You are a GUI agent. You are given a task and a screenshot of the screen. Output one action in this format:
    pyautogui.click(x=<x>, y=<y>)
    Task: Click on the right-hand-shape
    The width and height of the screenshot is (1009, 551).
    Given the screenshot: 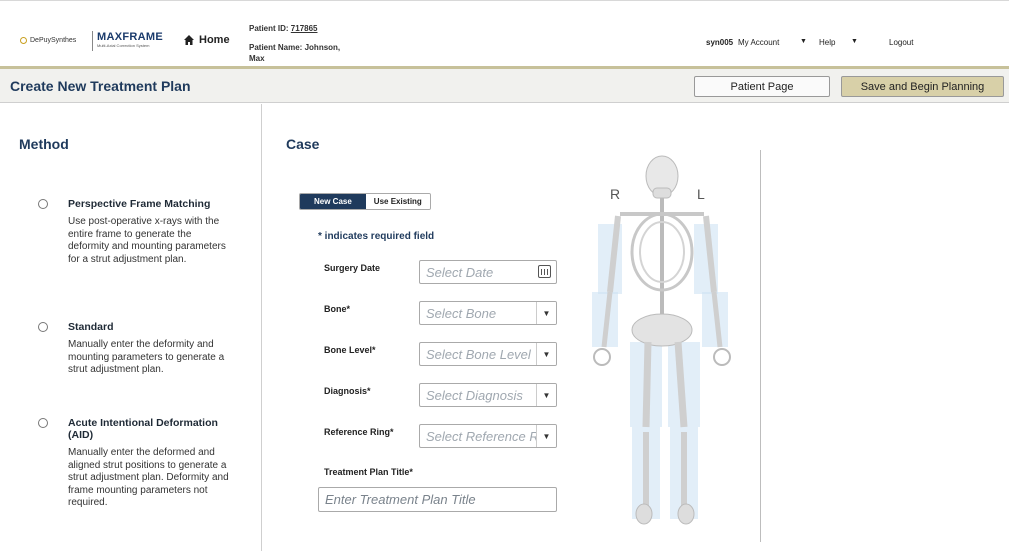 What is the action you would take?
    pyautogui.click(x=602, y=357)
    